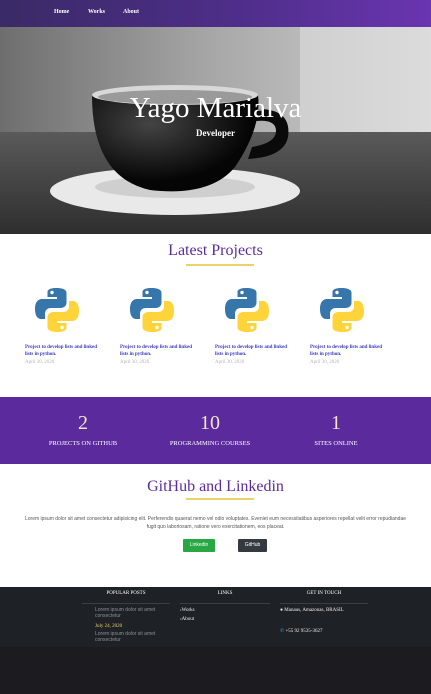 This screenshot has width=431, height=694. What do you see at coordinates (282, 631) in the screenshot?
I see `phone-icon: ✆` at bounding box center [282, 631].